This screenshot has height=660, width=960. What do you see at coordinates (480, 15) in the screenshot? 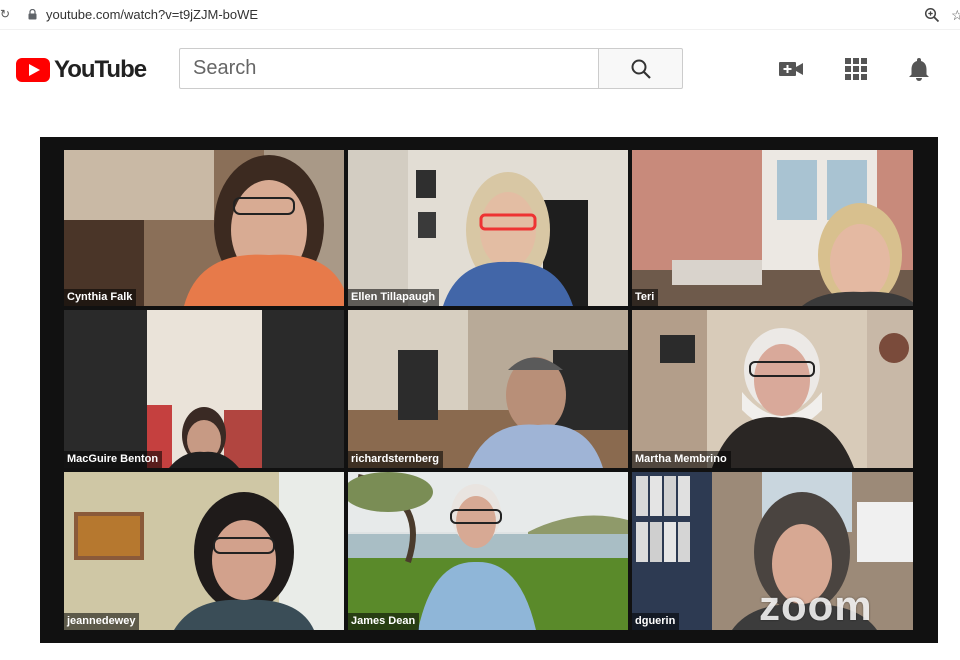
I see `browser-address-bar: ↻ youtube.com/watch?v=t9jZJM-boWE ☆` at bounding box center [480, 15].